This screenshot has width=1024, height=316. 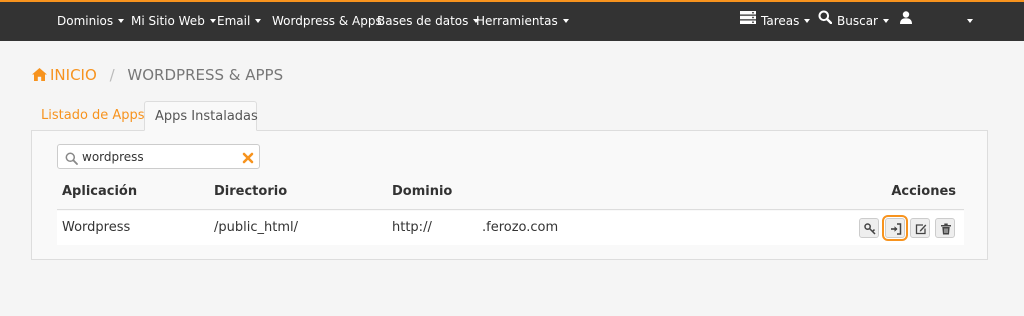 I want to click on app-search-box, so click(x=158, y=156).